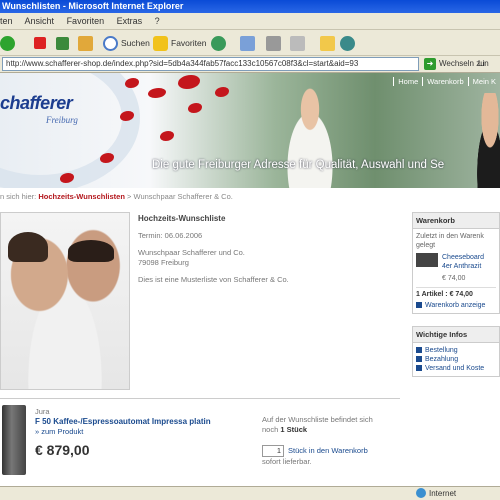 The image size is (500, 500). Describe the element at coordinates (454, 64) in the screenshot. I see `go-button: ➜ Wechseln zu` at that location.